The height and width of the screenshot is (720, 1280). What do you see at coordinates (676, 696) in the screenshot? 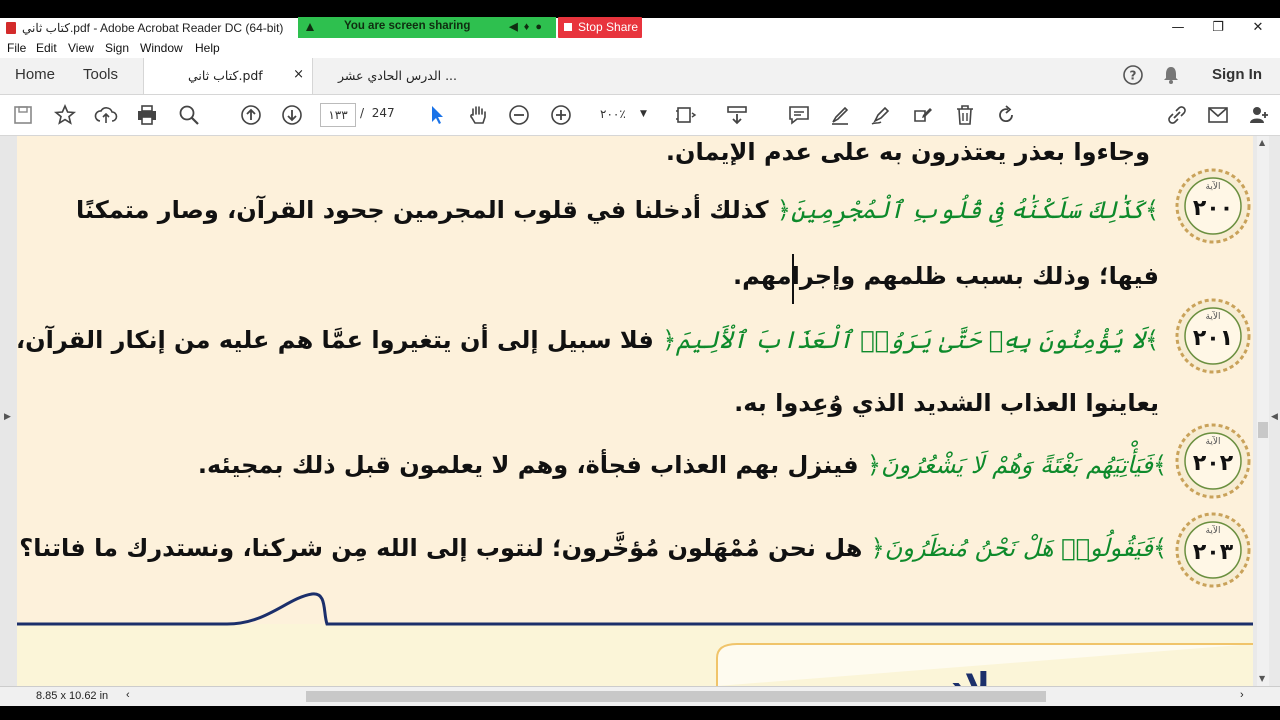
I see `horizontal-scroll-thumb` at bounding box center [676, 696].